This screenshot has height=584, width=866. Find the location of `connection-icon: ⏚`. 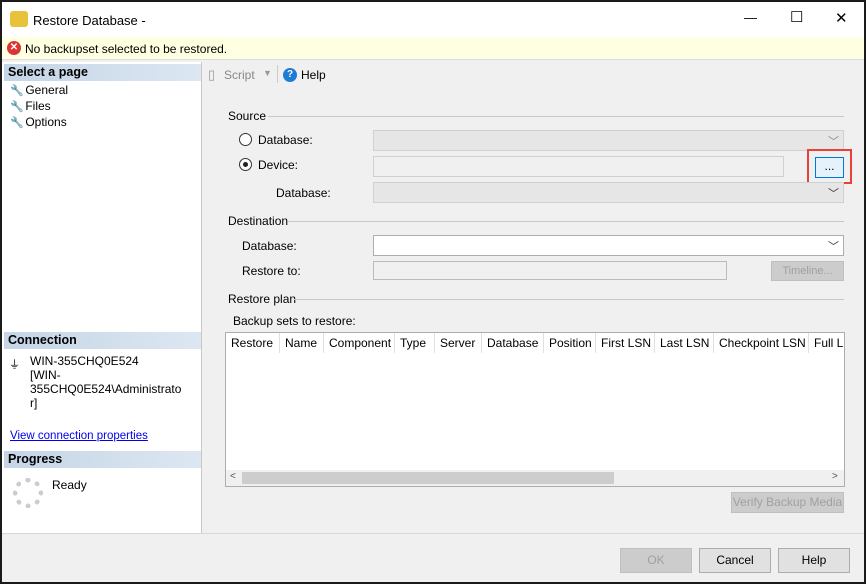

connection-icon: ⏚ is located at coordinates (14, 365).